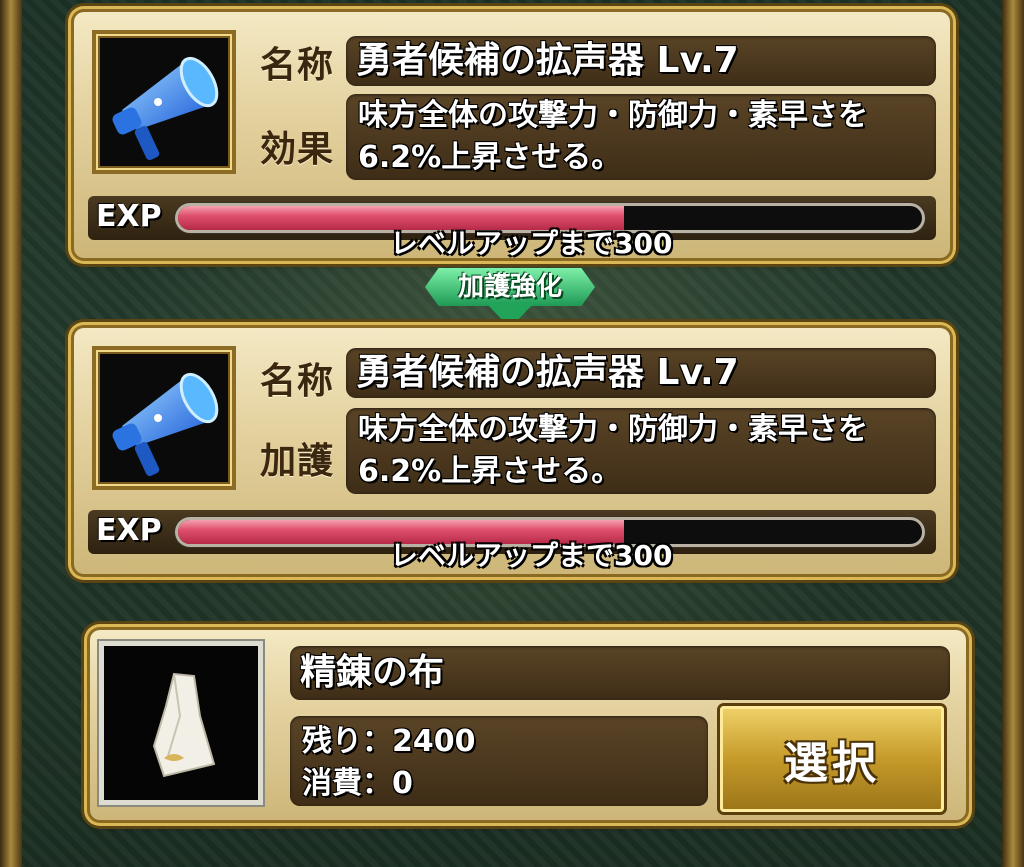 The height and width of the screenshot is (867, 1024). I want to click on left-frame, so click(11, 433).